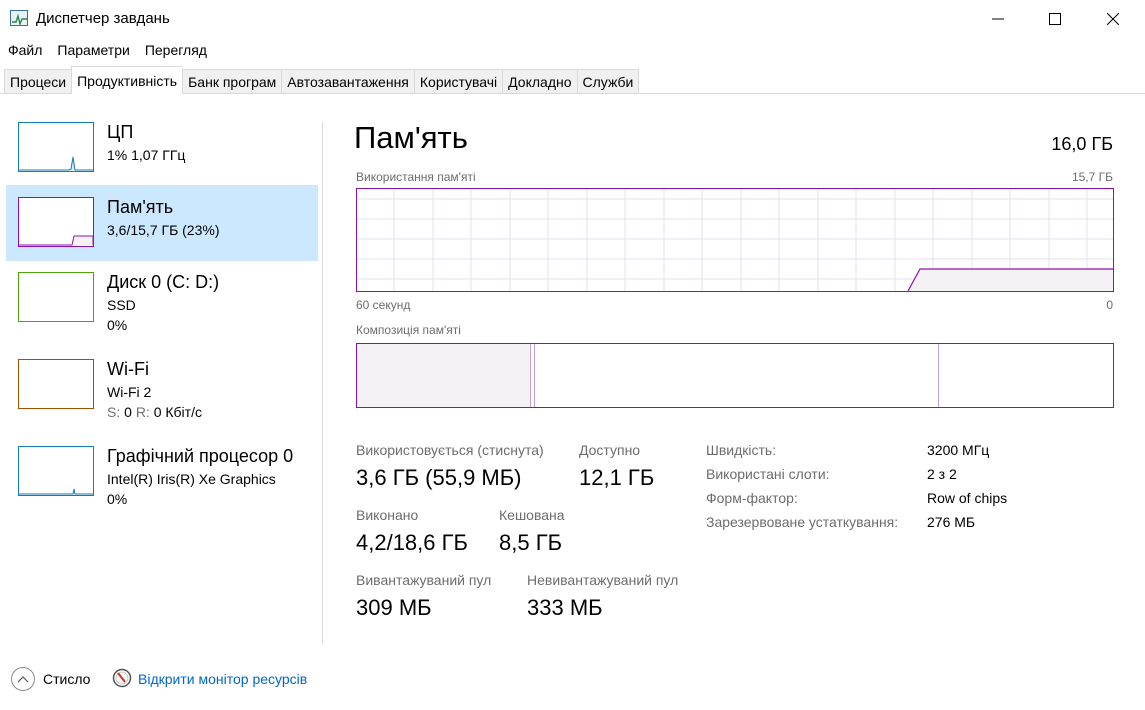  What do you see at coordinates (23, 679) in the screenshot?
I see `chevron-up-icon` at bounding box center [23, 679].